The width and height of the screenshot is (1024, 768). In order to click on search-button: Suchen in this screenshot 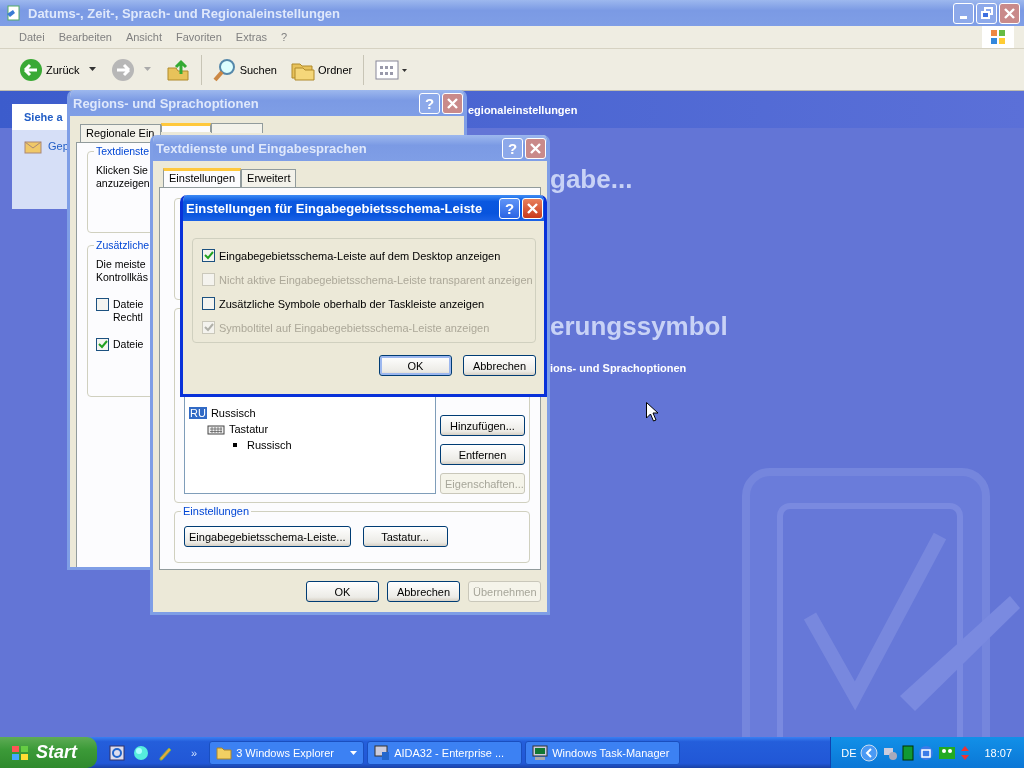, I will do `click(244, 69)`.